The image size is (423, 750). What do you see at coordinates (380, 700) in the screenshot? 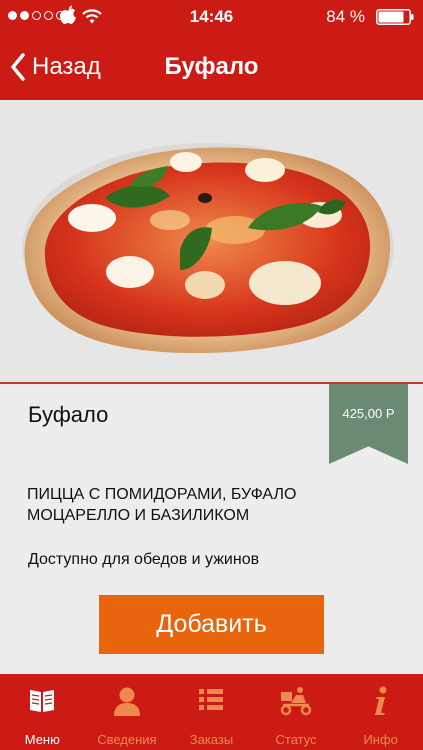
I see `info-icon` at bounding box center [380, 700].